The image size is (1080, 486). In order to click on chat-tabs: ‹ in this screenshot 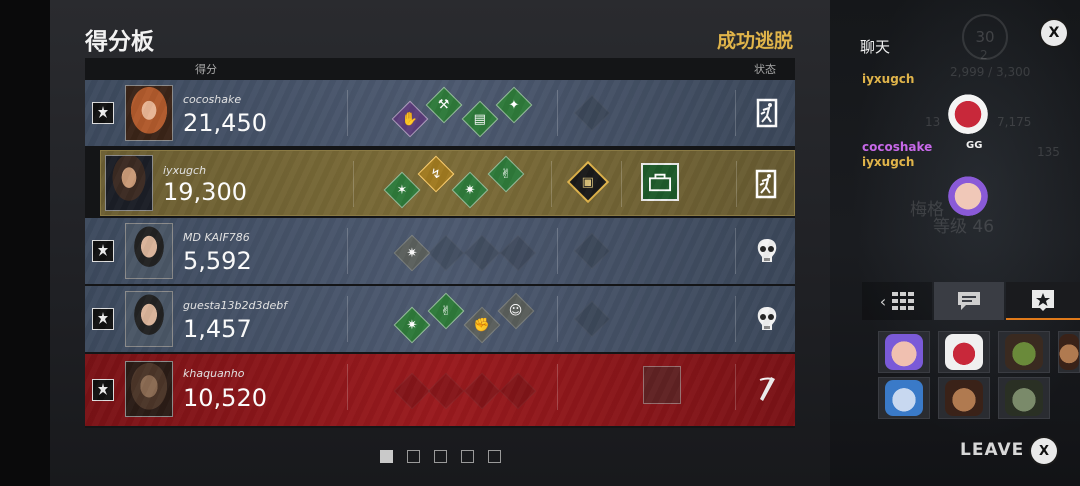, I will do `click(971, 301)`.